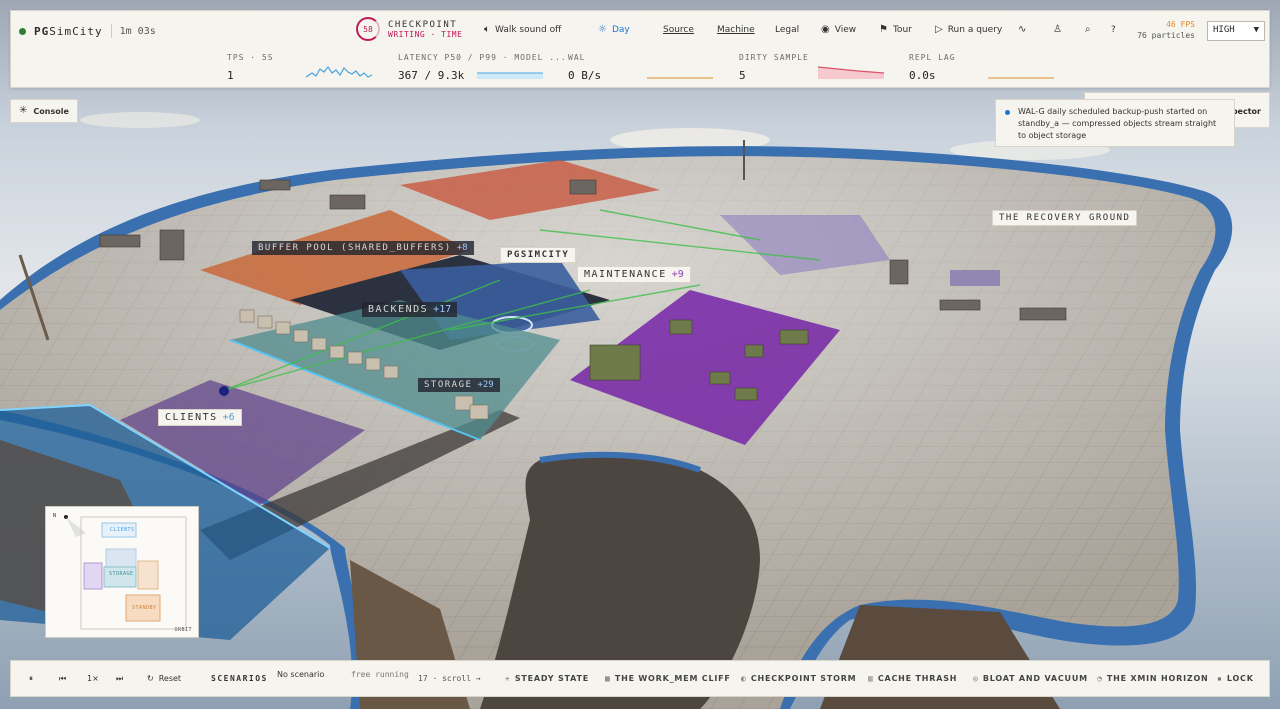 The width and height of the screenshot is (1280, 709). Describe the element at coordinates (410, 309) in the screenshot. I see `zone-label-backends: BACKENDS +17` at that location.